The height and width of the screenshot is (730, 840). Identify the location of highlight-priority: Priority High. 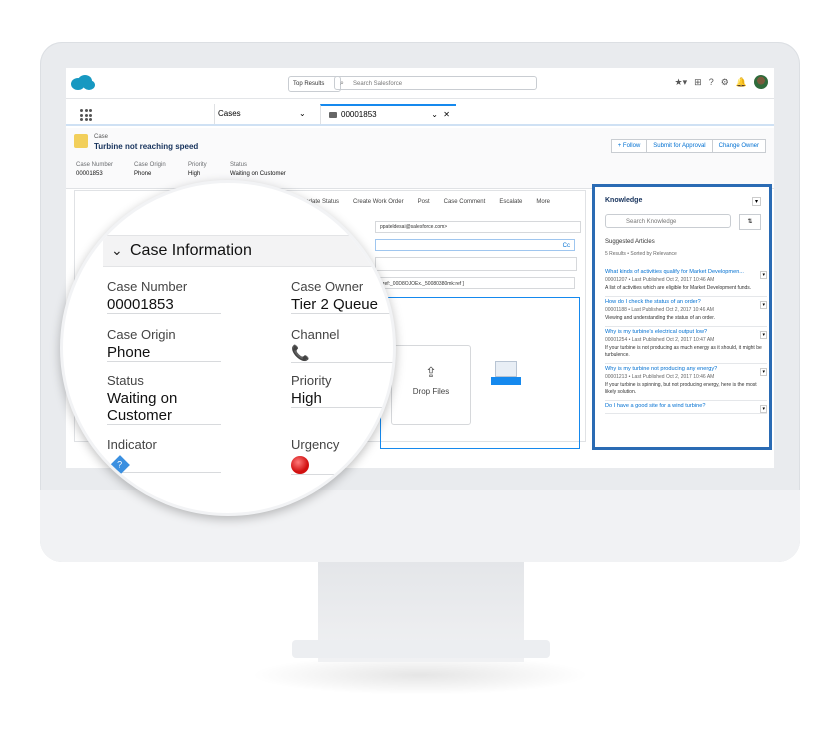
(197, 169).